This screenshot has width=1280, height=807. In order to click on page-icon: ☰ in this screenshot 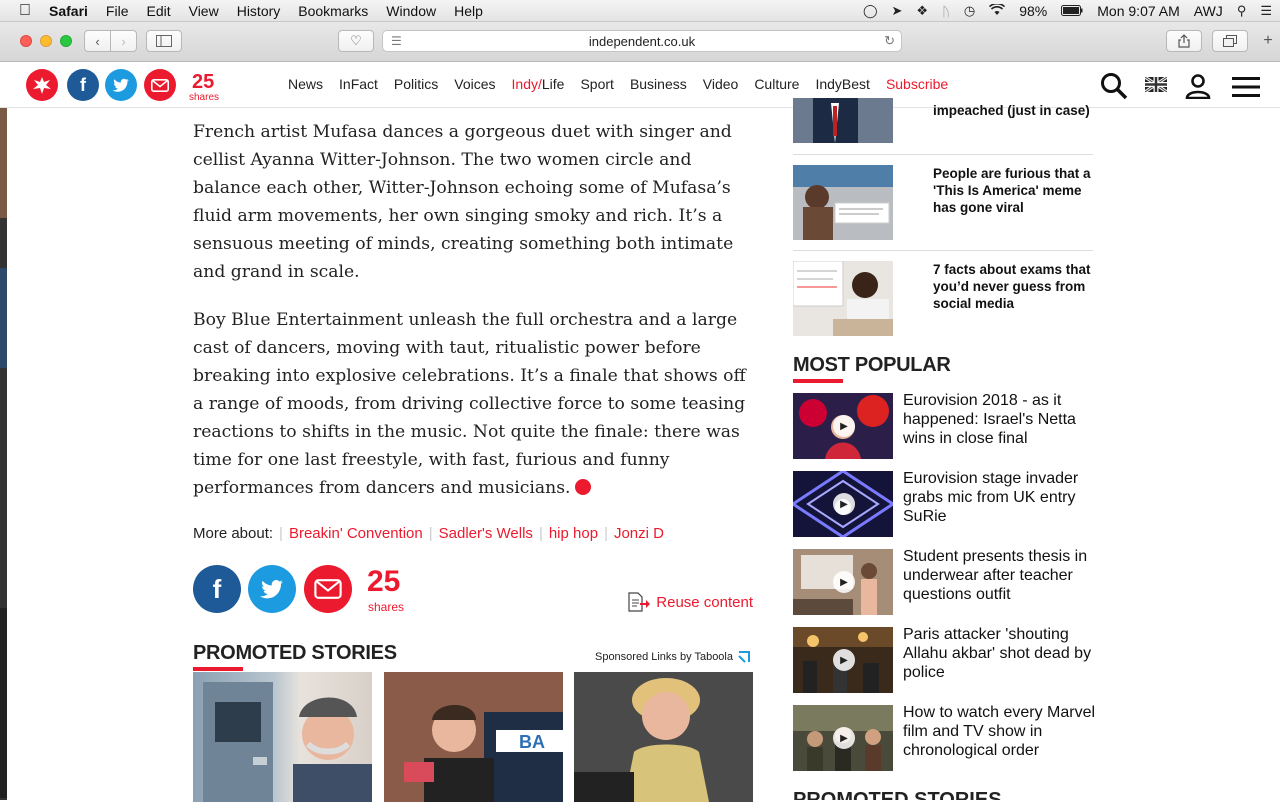, I will do `click(396, 41)`.